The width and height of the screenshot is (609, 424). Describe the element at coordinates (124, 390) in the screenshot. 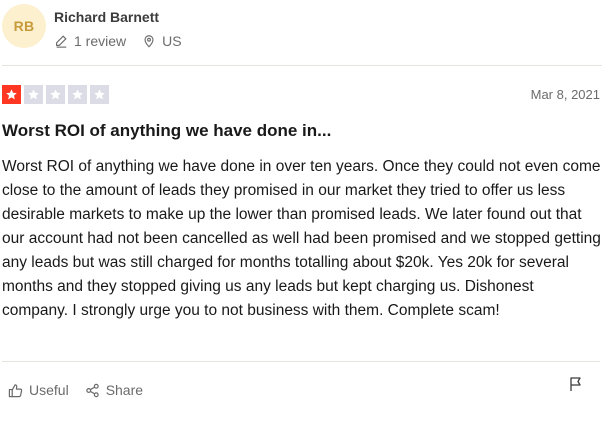

I see `share-label: Share` at that location.